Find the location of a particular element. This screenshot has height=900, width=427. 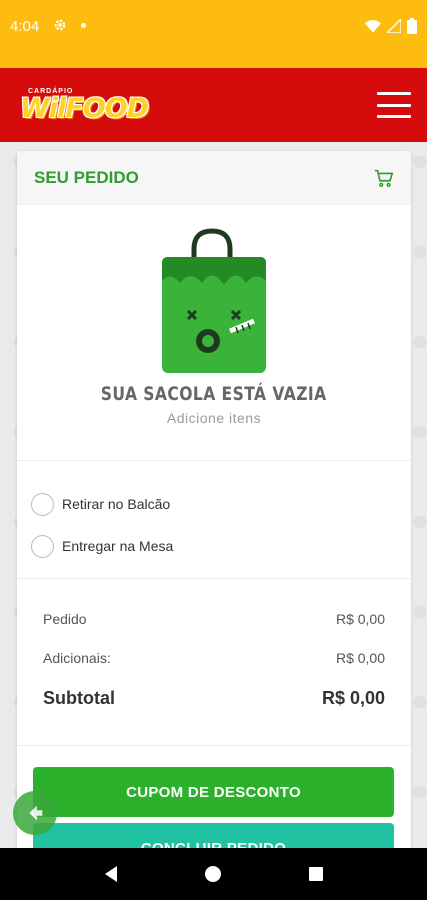

battery-icon is located at coordinates (412, 26).